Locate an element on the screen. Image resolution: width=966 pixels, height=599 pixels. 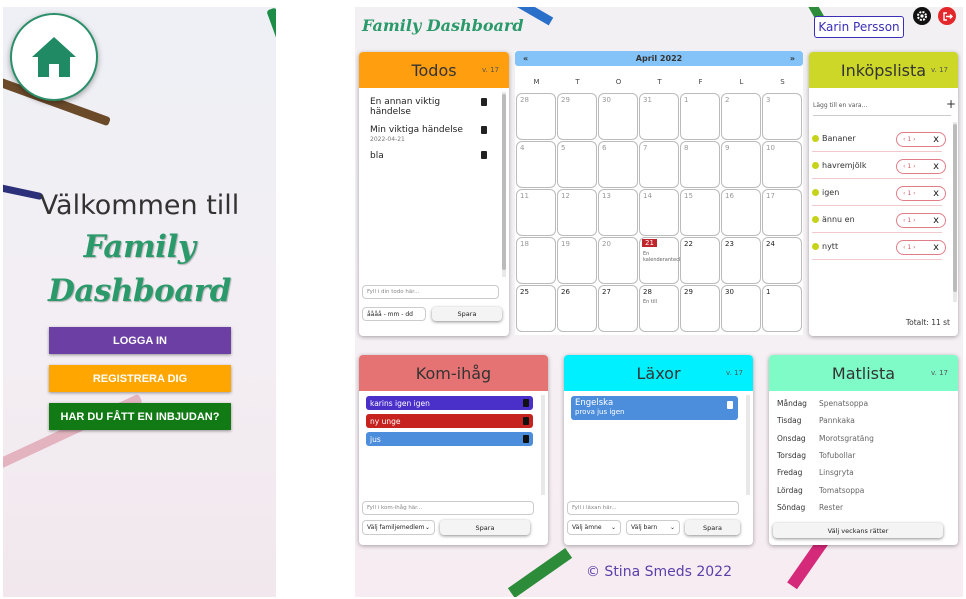
calendar-day: 21 En kalenderanteckning is located at coordinates (666, 260).